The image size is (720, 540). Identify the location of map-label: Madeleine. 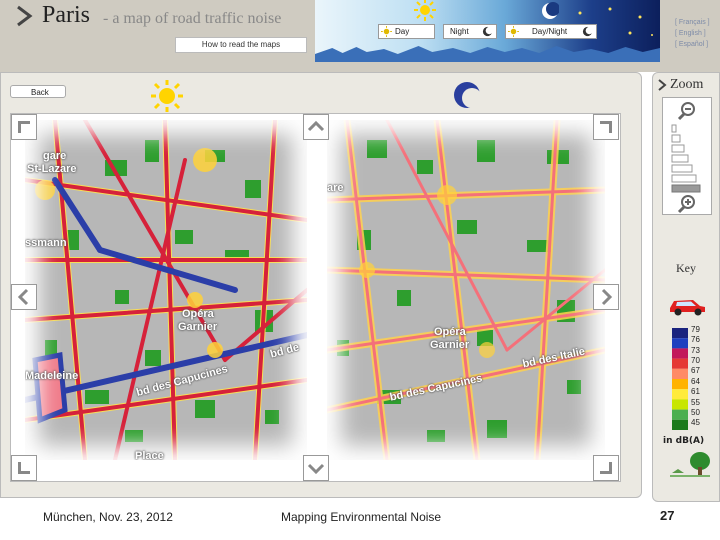
(52, 376).